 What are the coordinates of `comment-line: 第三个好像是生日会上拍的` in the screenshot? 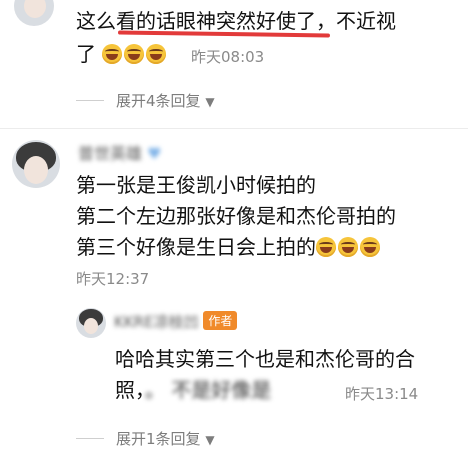 It's located at (236, 247).